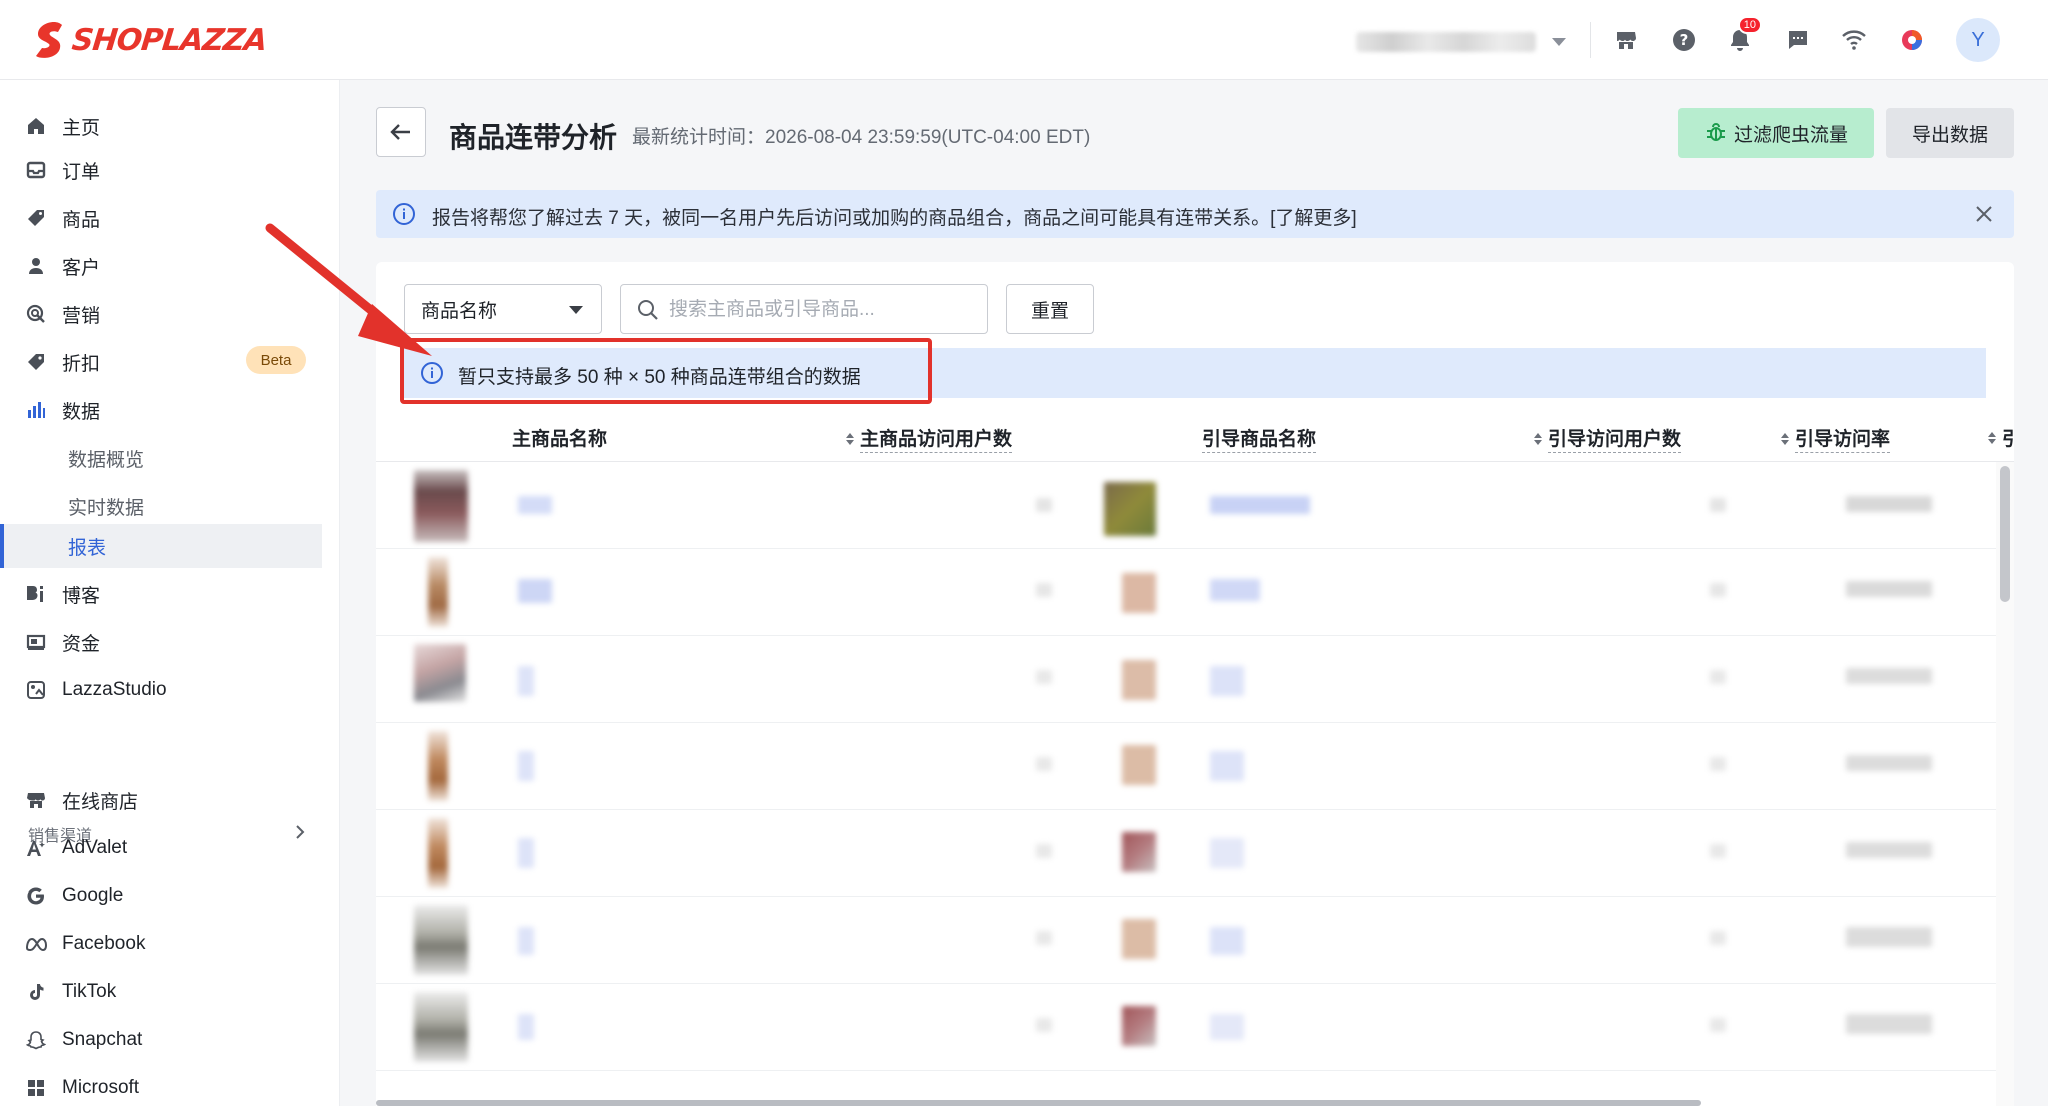  What do you see at coordinates (1038, 1103) in the screenshot?
I see `horizontal-scrollbar` at bounding box center [1038, 1103].